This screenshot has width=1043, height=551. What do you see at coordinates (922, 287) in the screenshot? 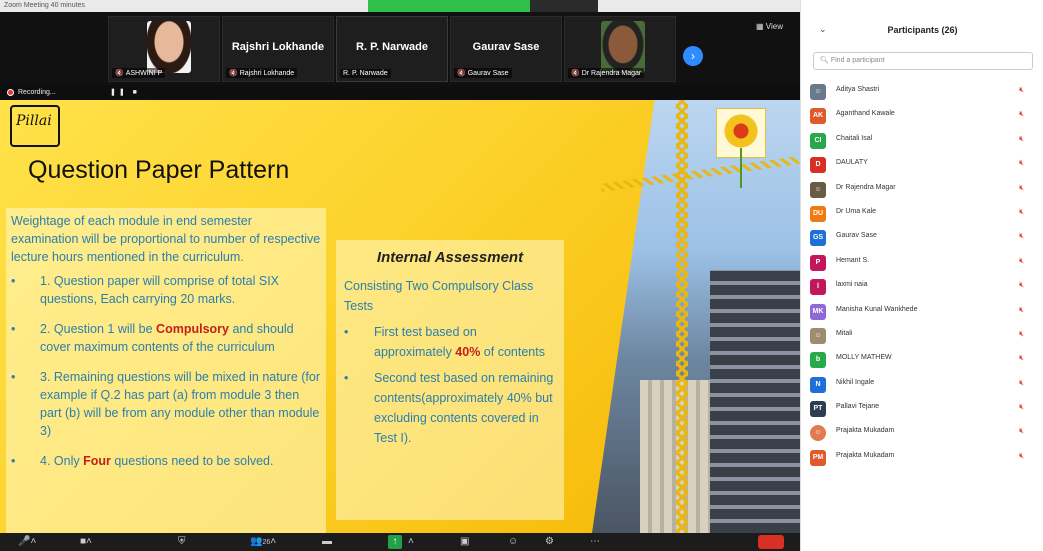
I see `participant-row: l laxmi naia 🔇︎` at bounding box center [922, 287].